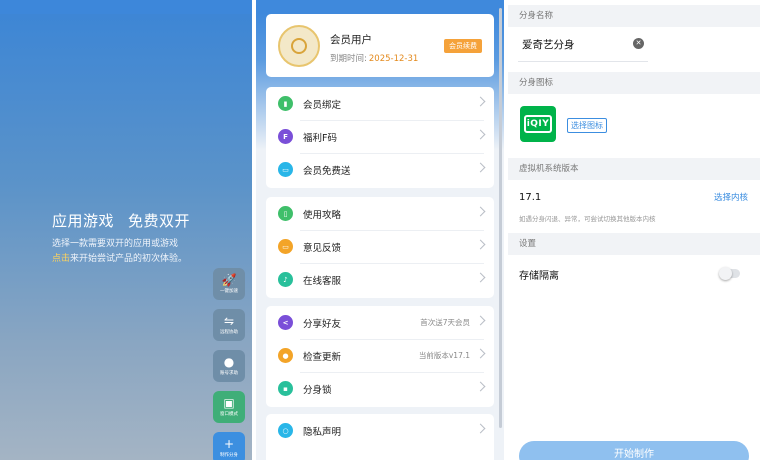 The height and width of the screenshot is (460, 780). What do you see at coordinates (285, 169) in the screenshot?
I see `gift-icon: ▭` at bounding box center [285, 169].